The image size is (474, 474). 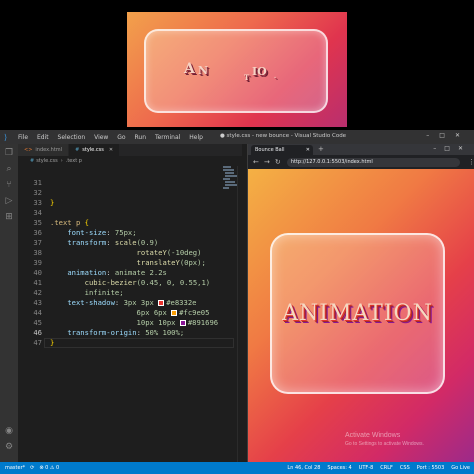 I want to click on run-debug-icon: ▷, so click(x=9, y=201).